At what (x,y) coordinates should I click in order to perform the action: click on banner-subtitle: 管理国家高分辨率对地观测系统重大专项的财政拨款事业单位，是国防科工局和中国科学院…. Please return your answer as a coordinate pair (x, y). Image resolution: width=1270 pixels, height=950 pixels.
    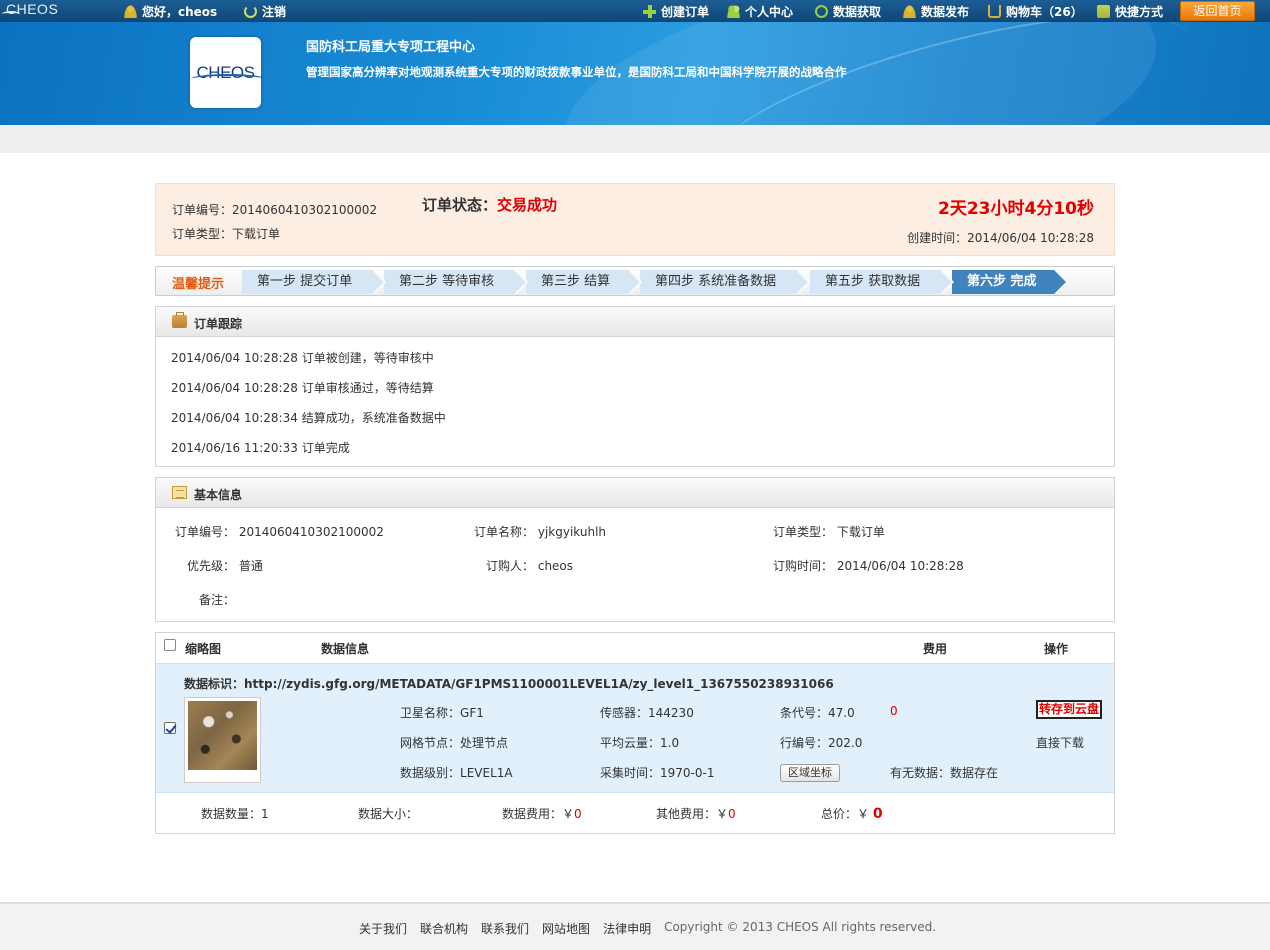
    Looking at the image, I should click on (576, 72).